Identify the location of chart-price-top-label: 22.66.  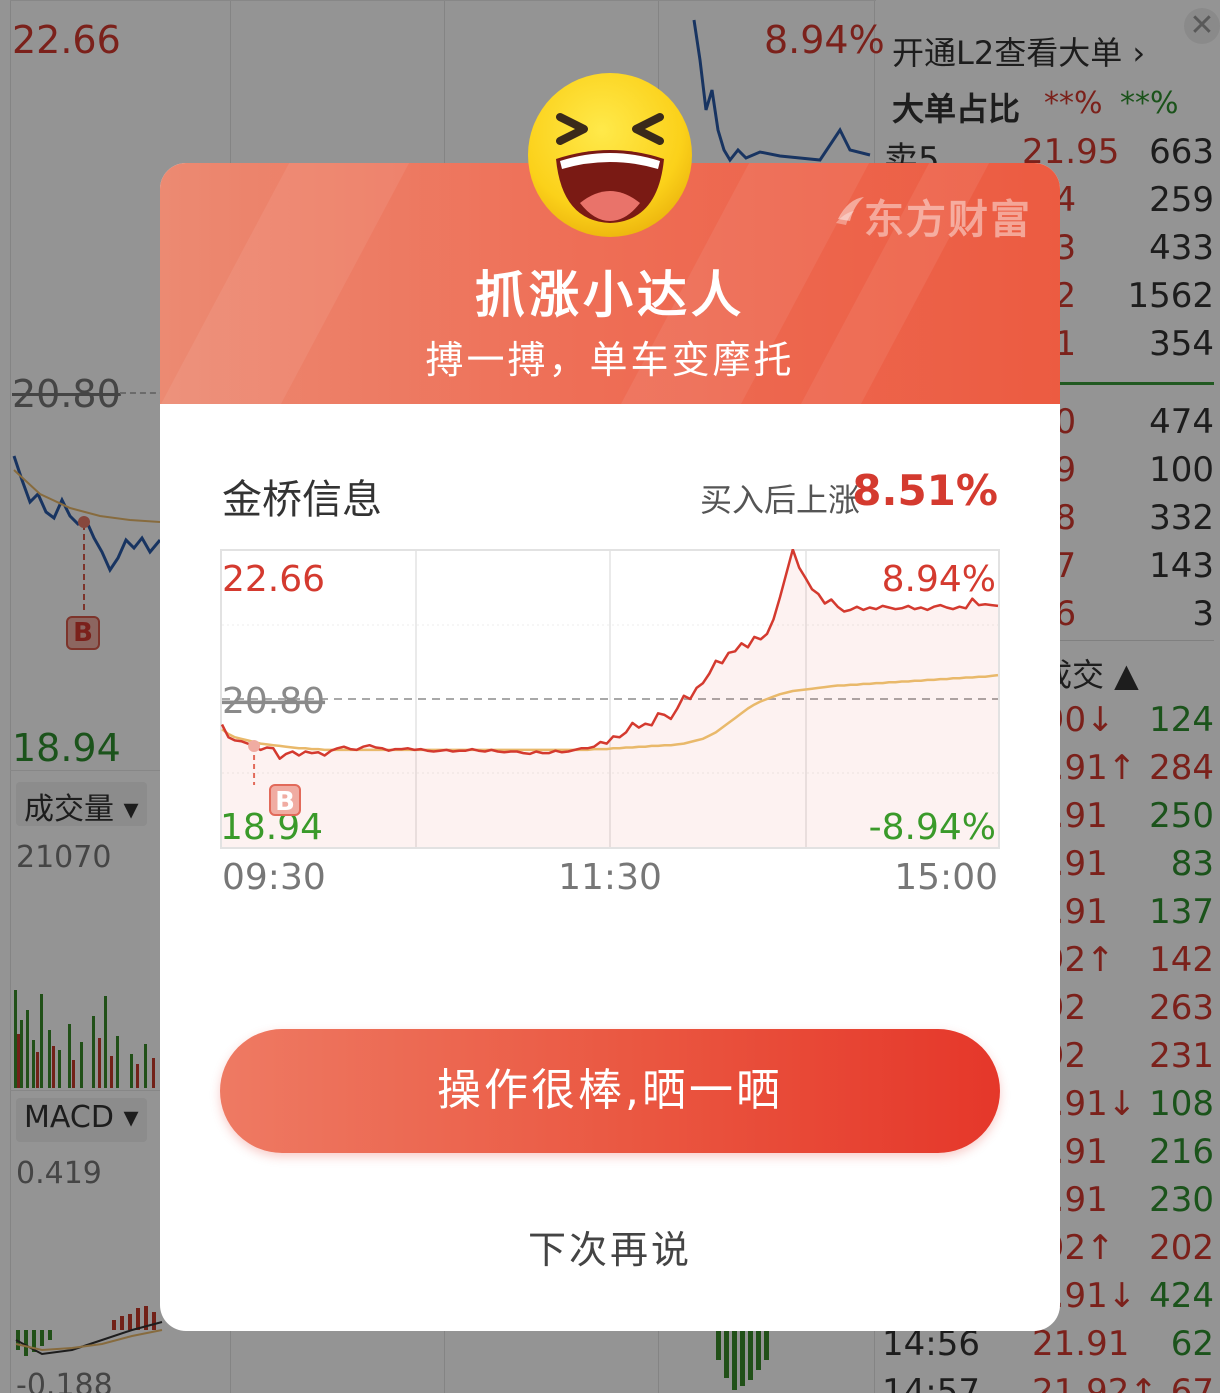
(273, 579).